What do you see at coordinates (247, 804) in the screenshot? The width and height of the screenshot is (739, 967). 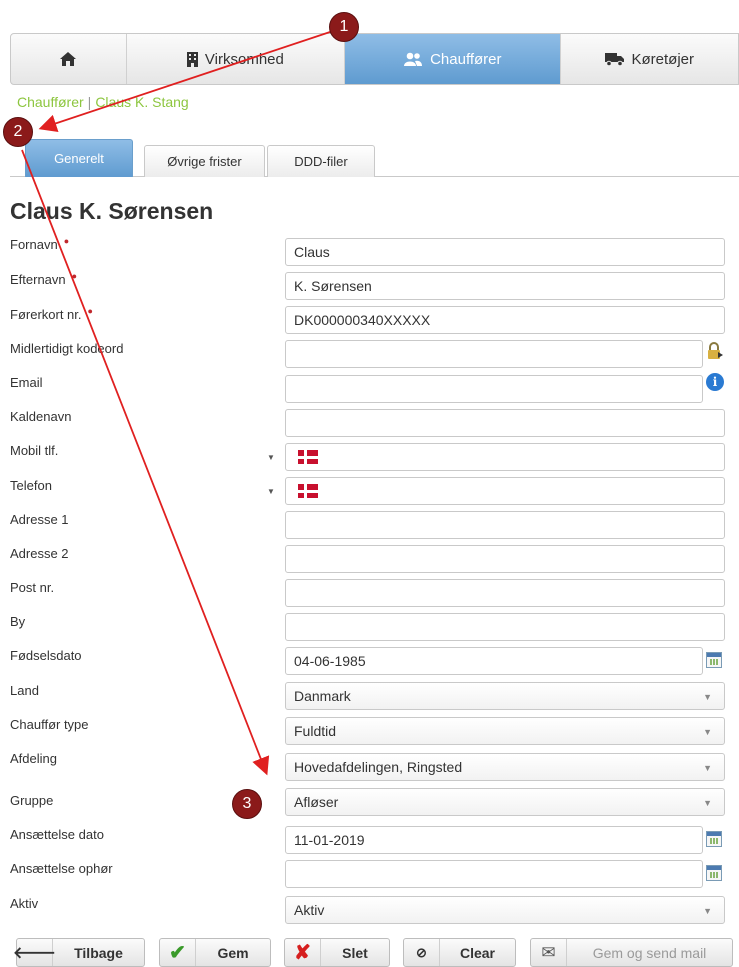 I see `annotation-badge-3: 3` at bounding box center [247, 804].